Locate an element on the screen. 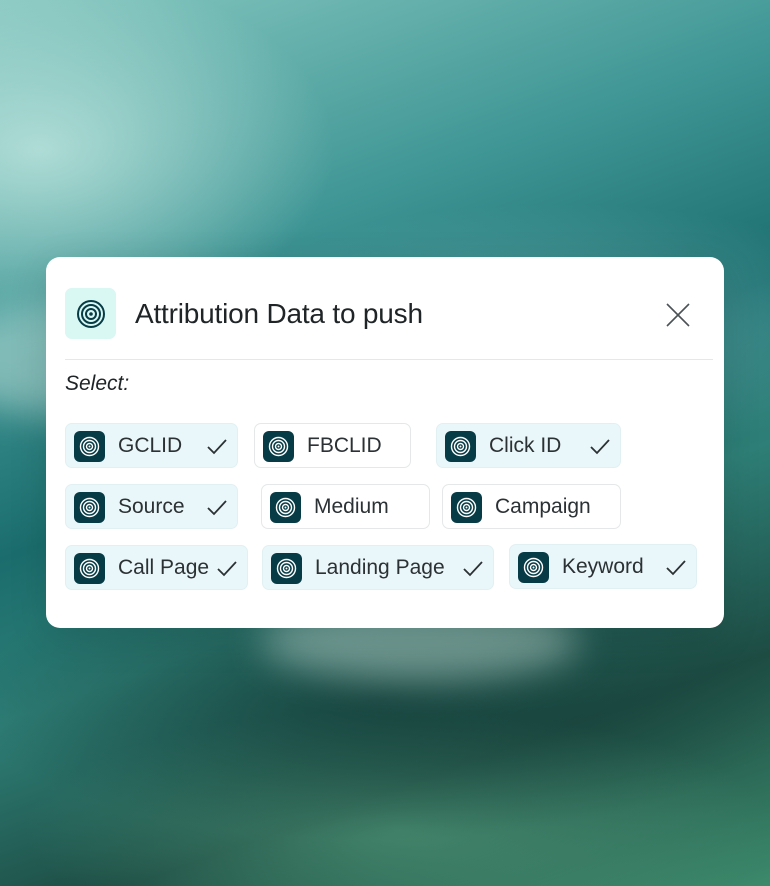 The height and width of the screenshot is (886, 770). close-icon is located at coordinates (678, 315).